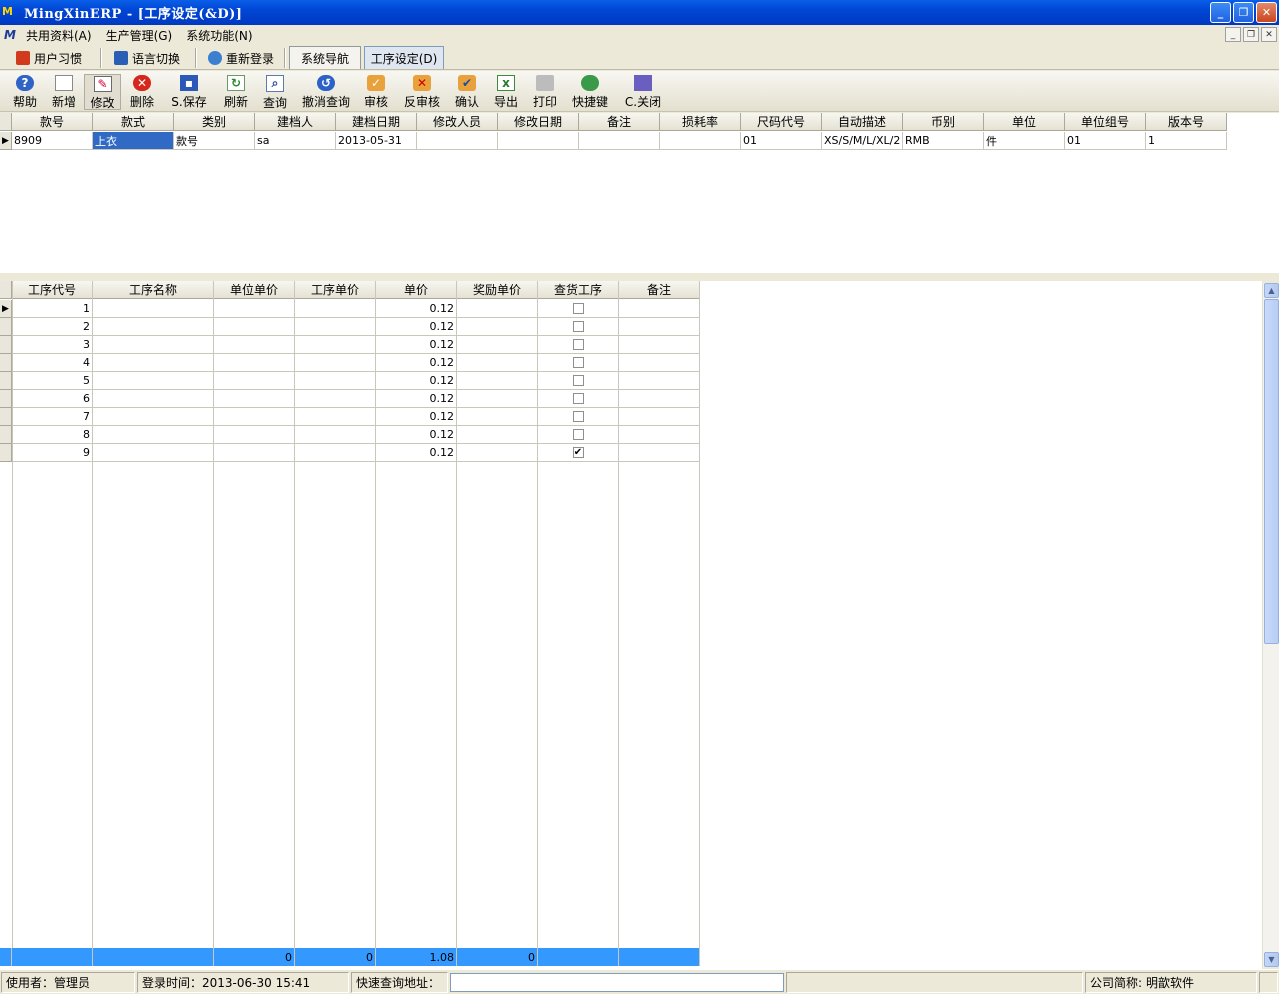 The width and height of the screenshot is (1279, 994). I want to click on mdi-minimize-button: _, so click(1233, 34).